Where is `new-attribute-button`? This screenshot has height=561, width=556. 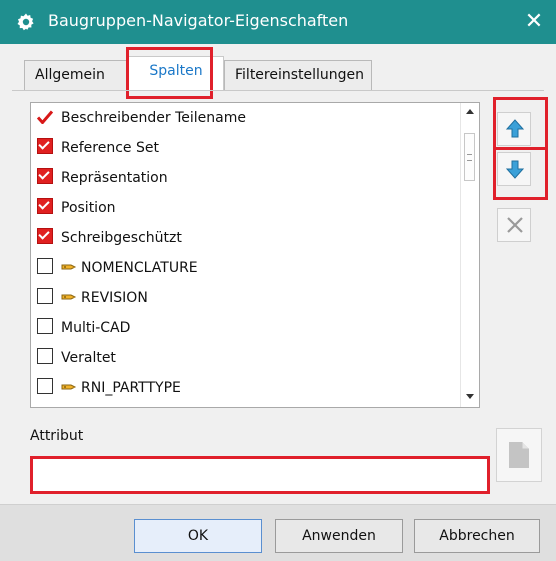
new-attribute-button is located at coordinates (519, 455).